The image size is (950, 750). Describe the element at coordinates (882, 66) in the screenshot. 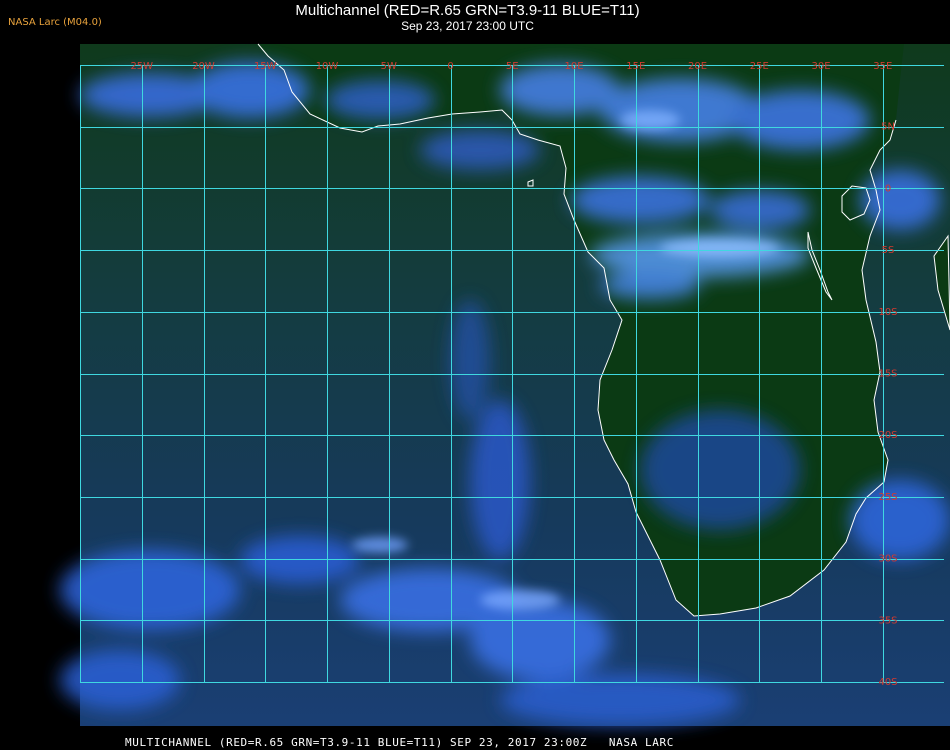

I see `longitude-label: 35E` at that location.